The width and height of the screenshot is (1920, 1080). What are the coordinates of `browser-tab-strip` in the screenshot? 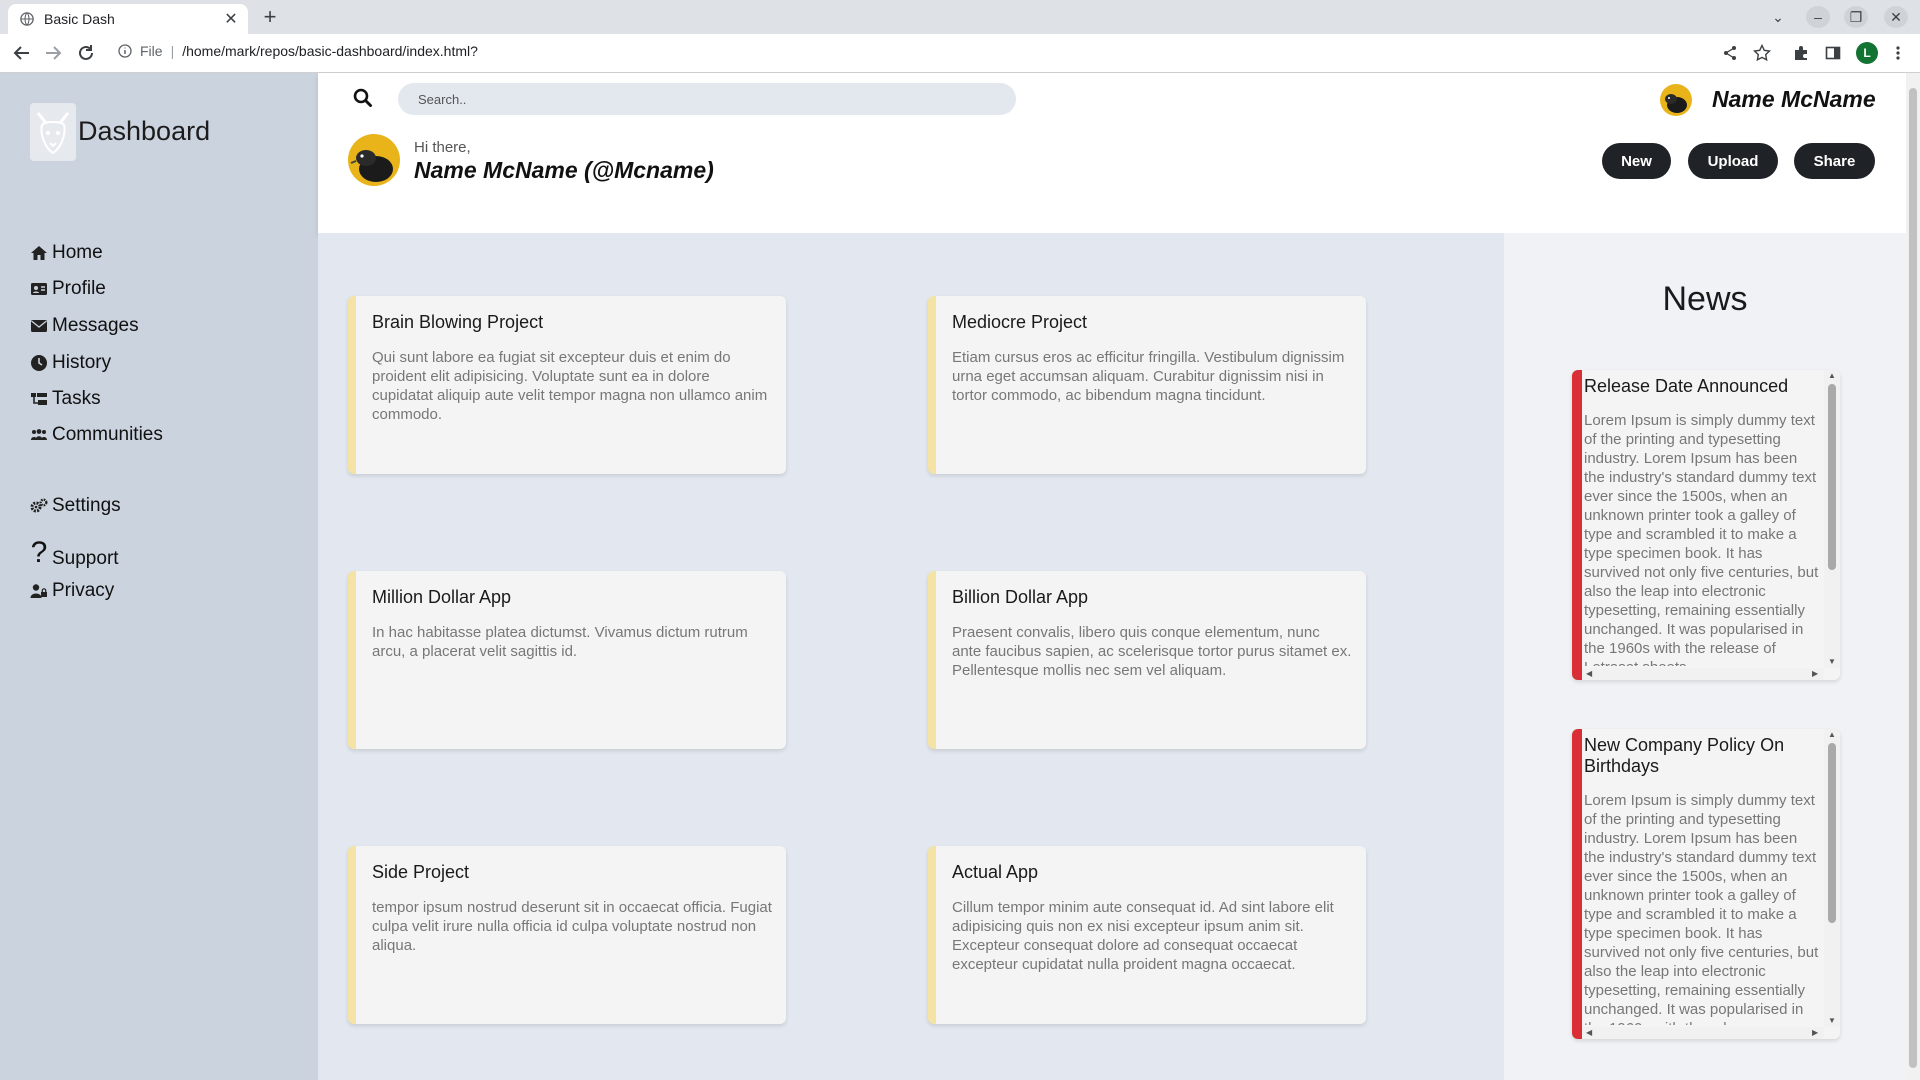 It's located at (960, 17).